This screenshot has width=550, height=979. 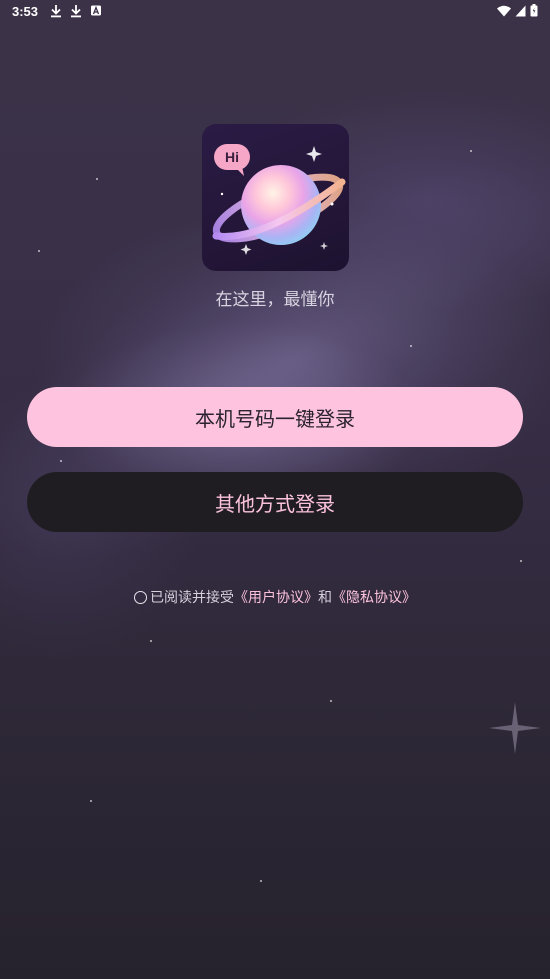 I want to click on agreement-conjunction: 和, so click(x=325, y=598).